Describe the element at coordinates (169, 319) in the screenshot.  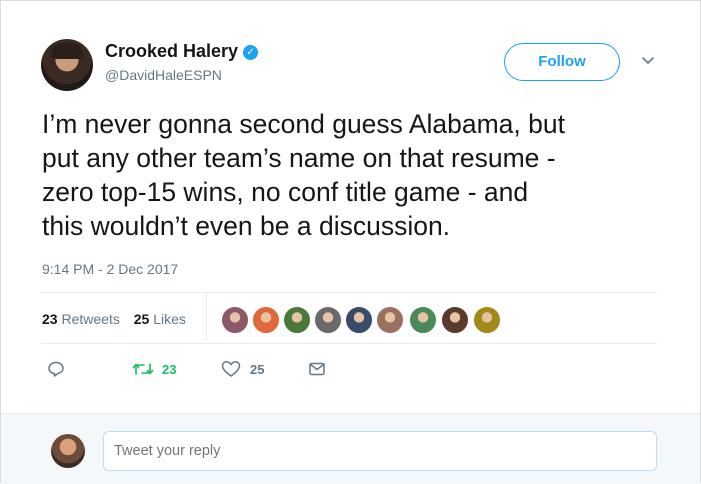
I see `likes-label: Likes` at that location.